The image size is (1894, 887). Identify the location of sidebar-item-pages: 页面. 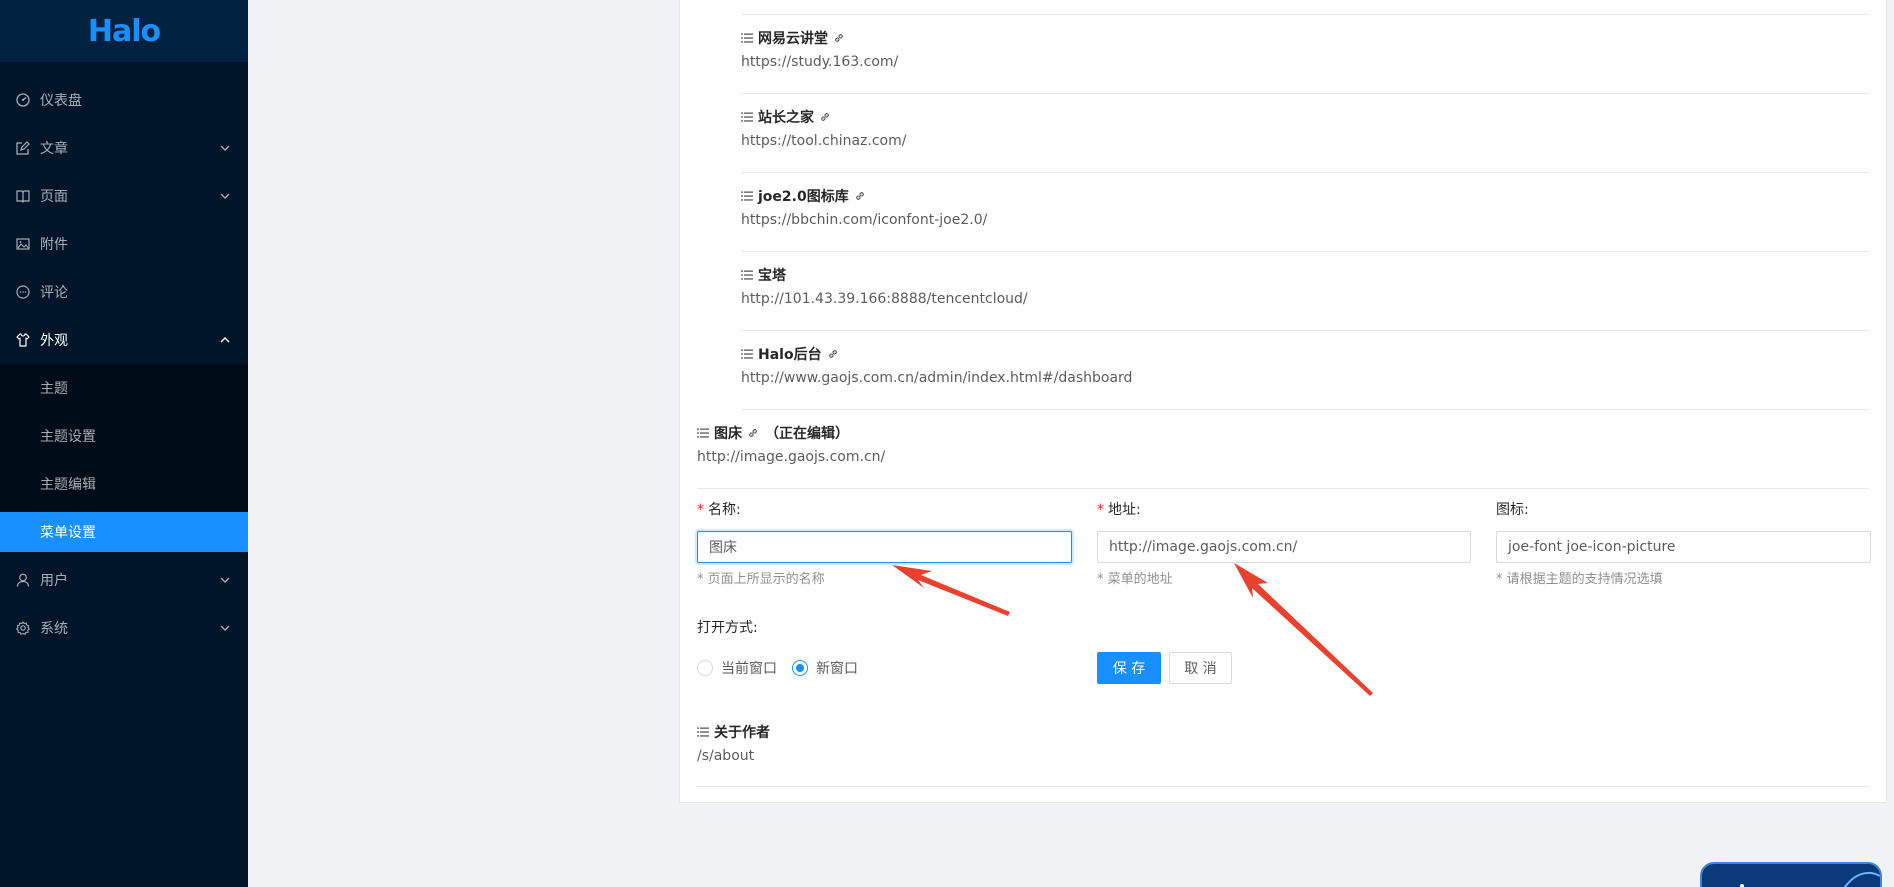
(124, 196).